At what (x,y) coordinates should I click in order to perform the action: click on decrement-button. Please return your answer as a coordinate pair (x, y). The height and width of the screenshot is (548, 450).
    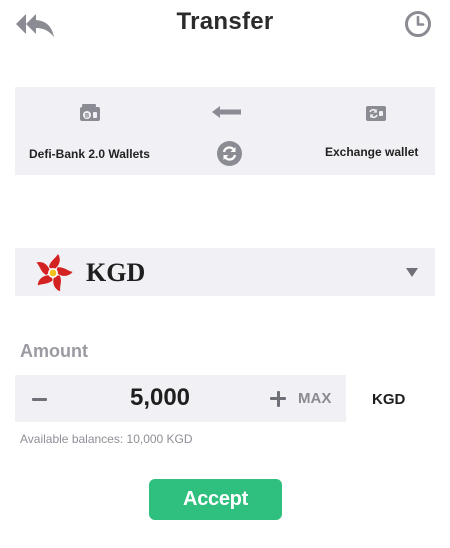
    Looking at the image, I should click on (39, 399).